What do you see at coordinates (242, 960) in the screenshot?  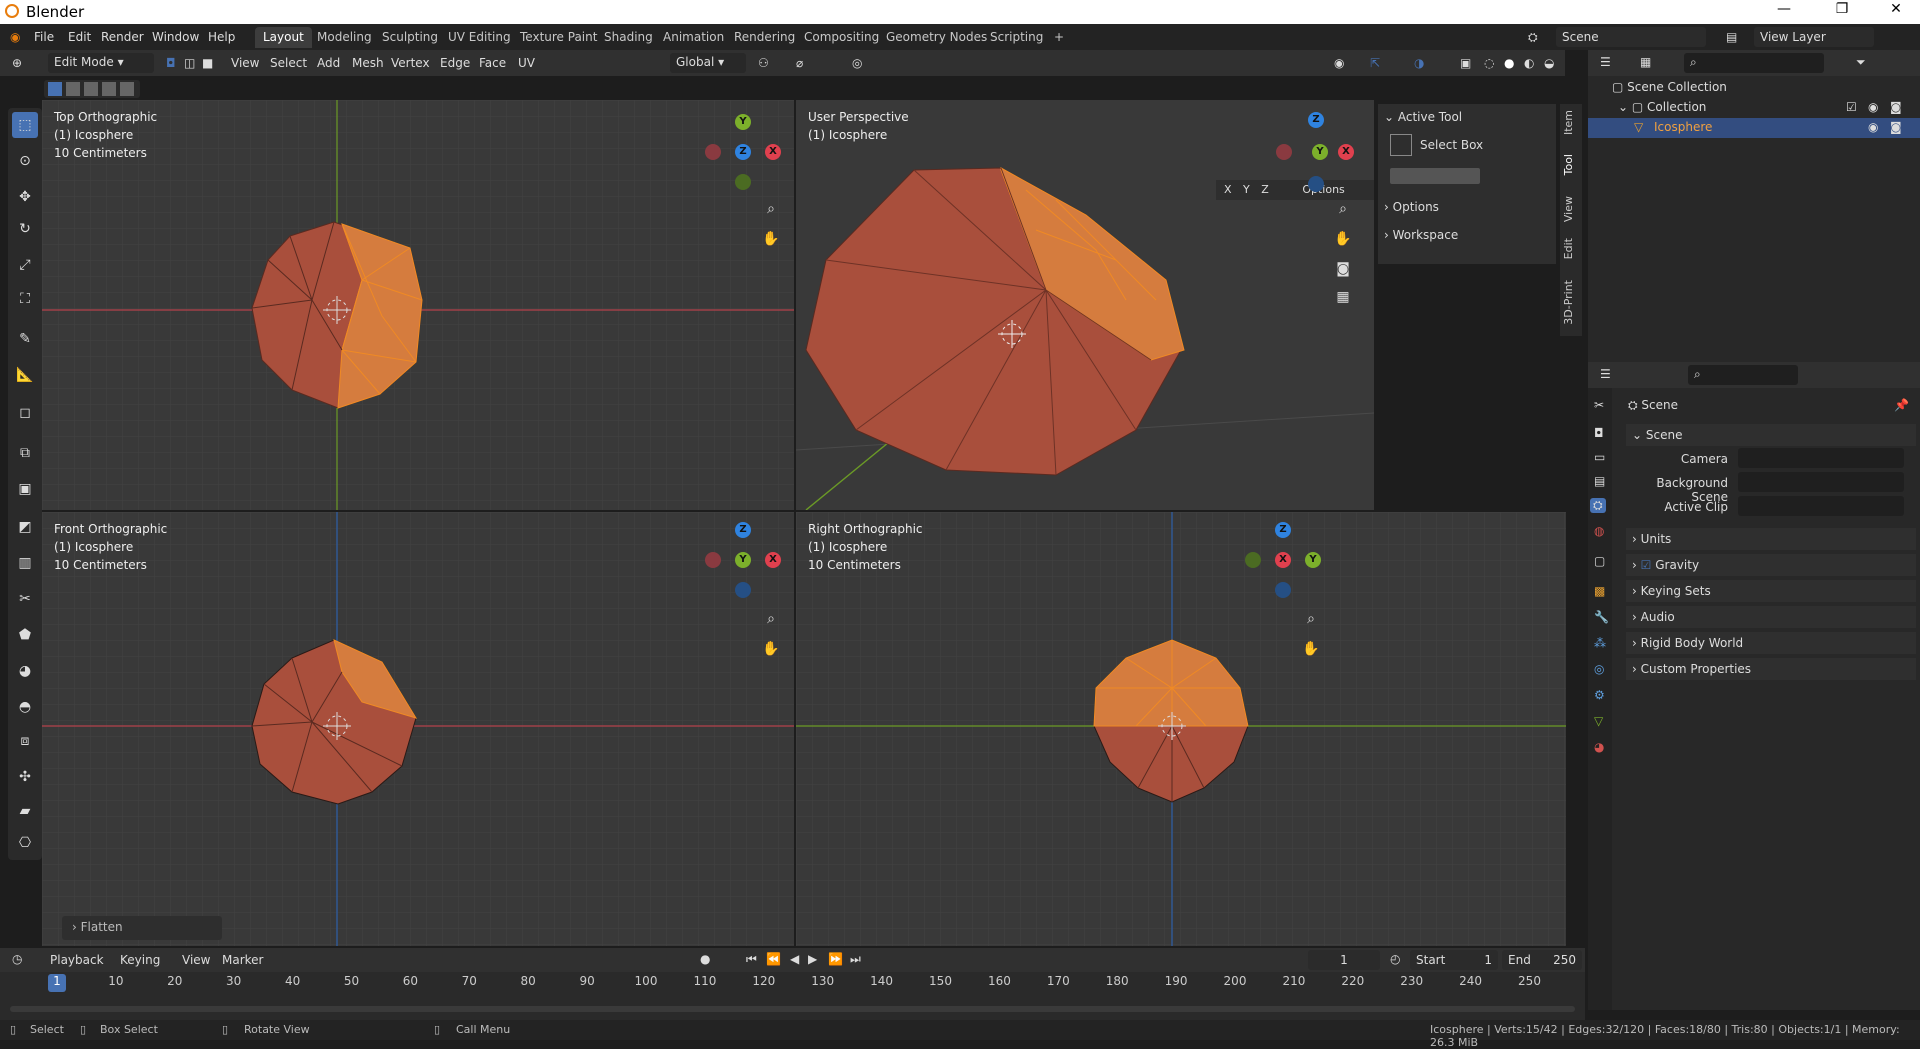 I see `menu-marker: Marker` at bounding box center [242, 960].